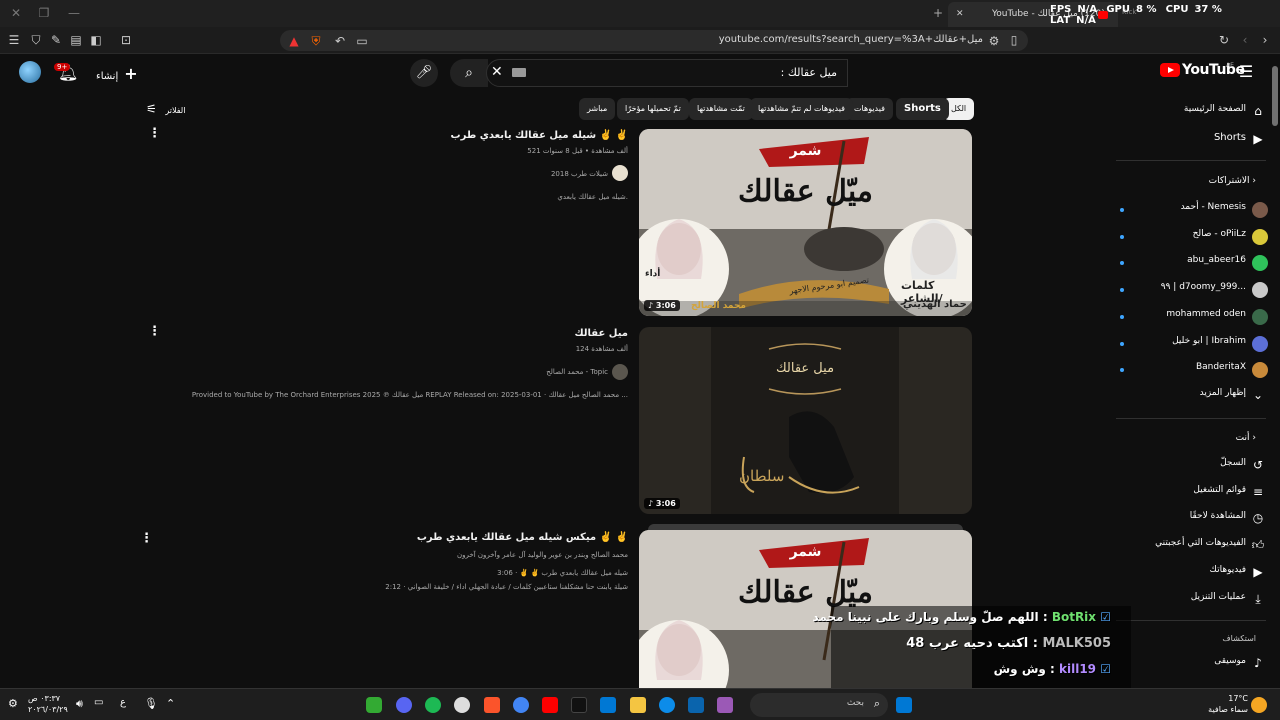 The width and height of the screenshot is (1280, 720). I want to click on cast-icon: ▭, so click(362, 41).